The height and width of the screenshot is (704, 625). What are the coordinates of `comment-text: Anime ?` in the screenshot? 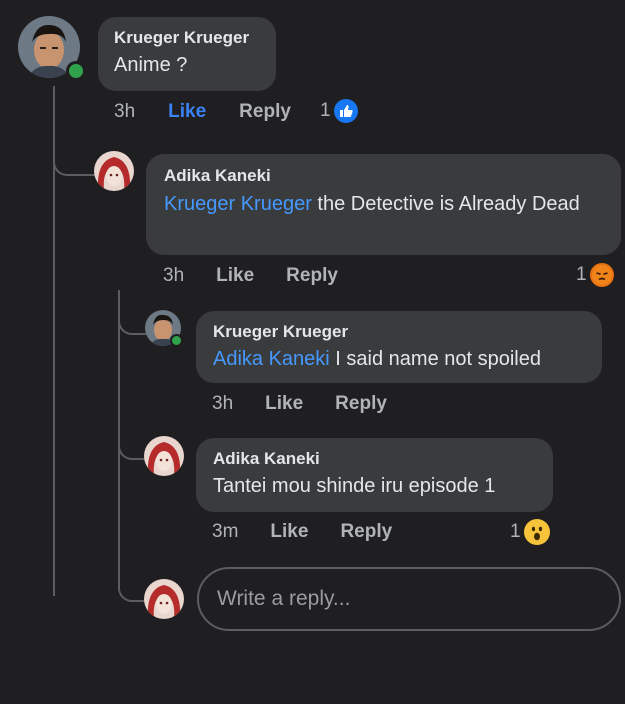 It's located at (151, 65).